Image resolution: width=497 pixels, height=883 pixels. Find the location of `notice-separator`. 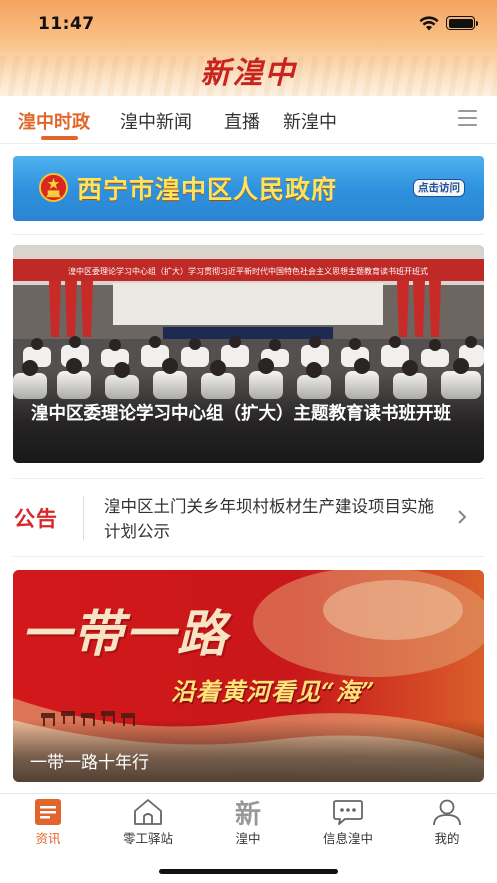

notice-separator is located at coordinates (83, 518).